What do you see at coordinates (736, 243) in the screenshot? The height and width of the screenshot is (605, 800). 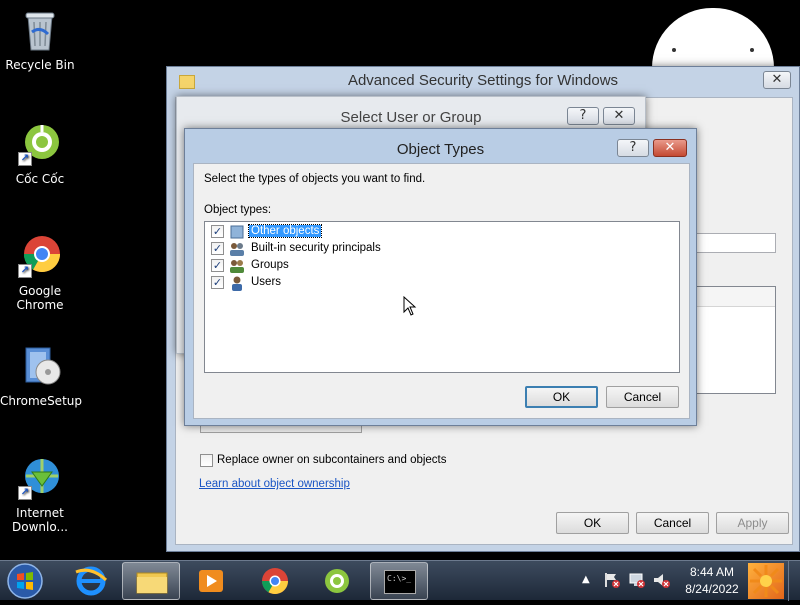 I see `text-field` at bounding box center [736, 243].